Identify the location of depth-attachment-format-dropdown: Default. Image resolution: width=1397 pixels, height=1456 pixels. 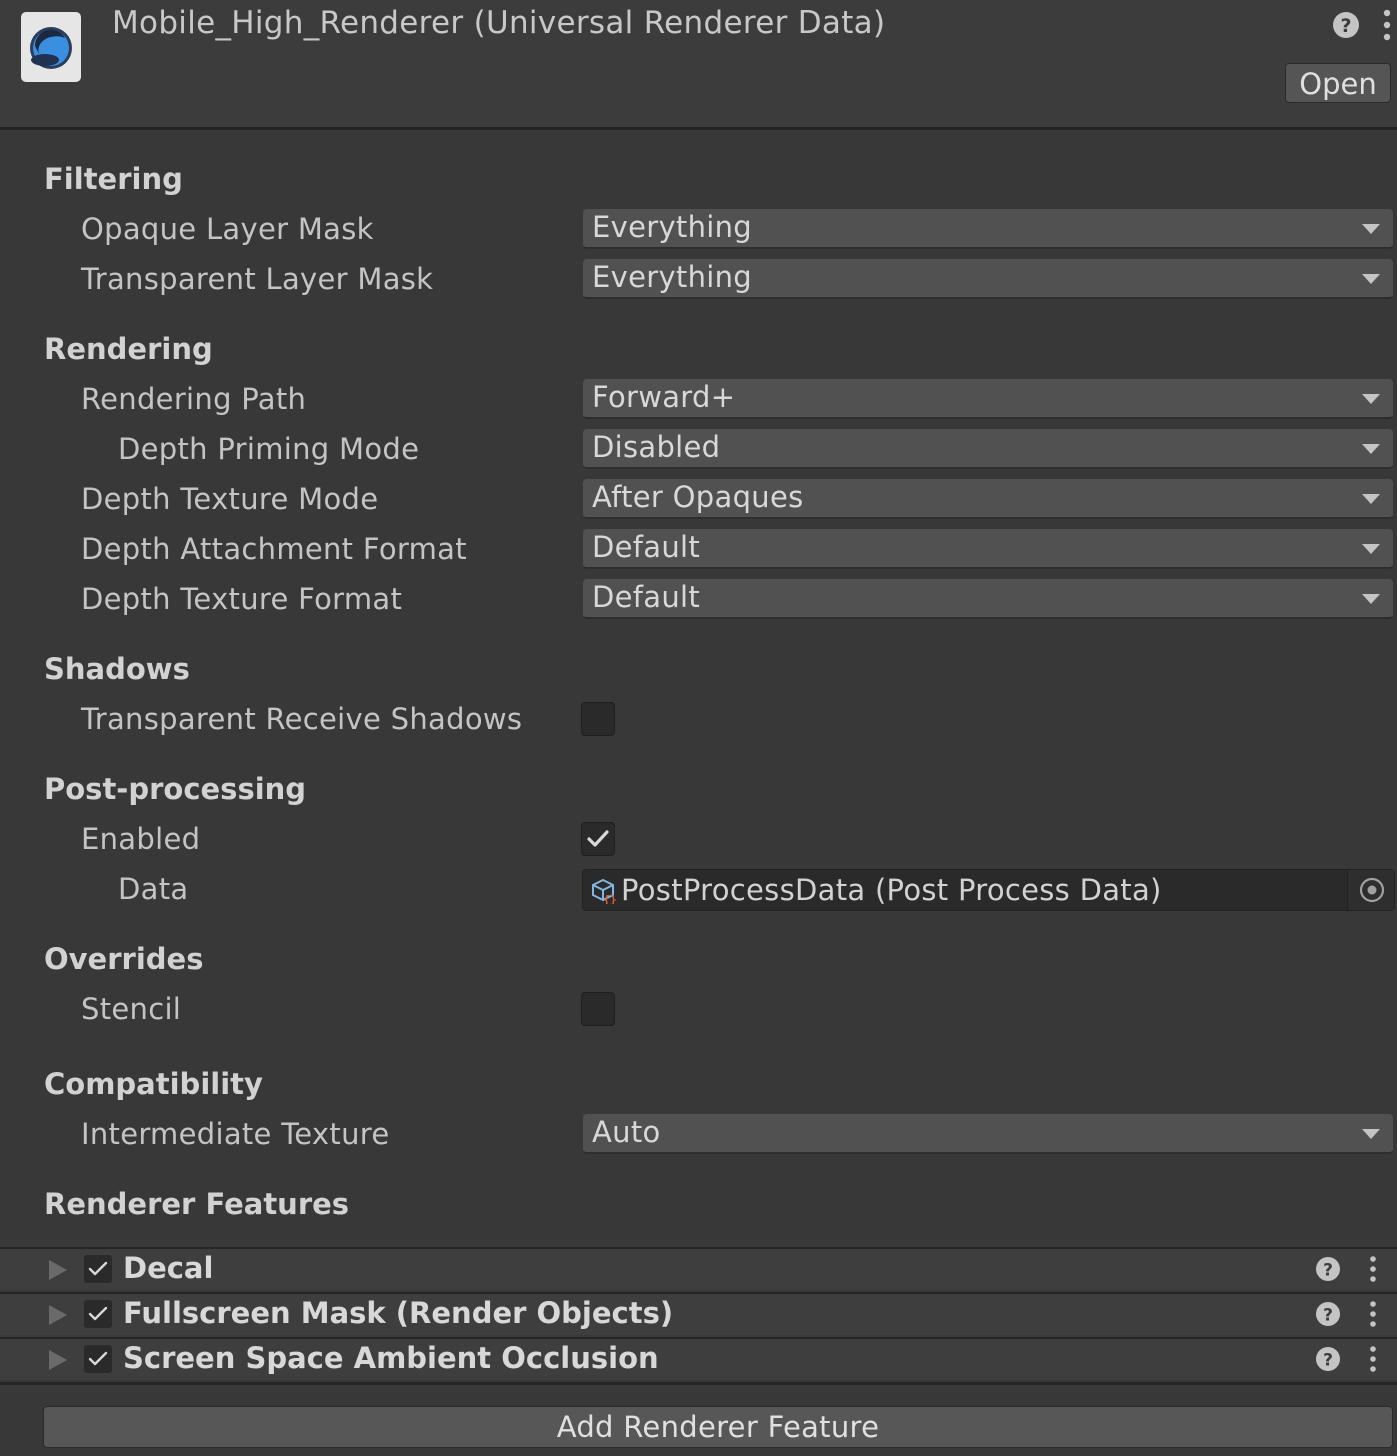
(988, 549).